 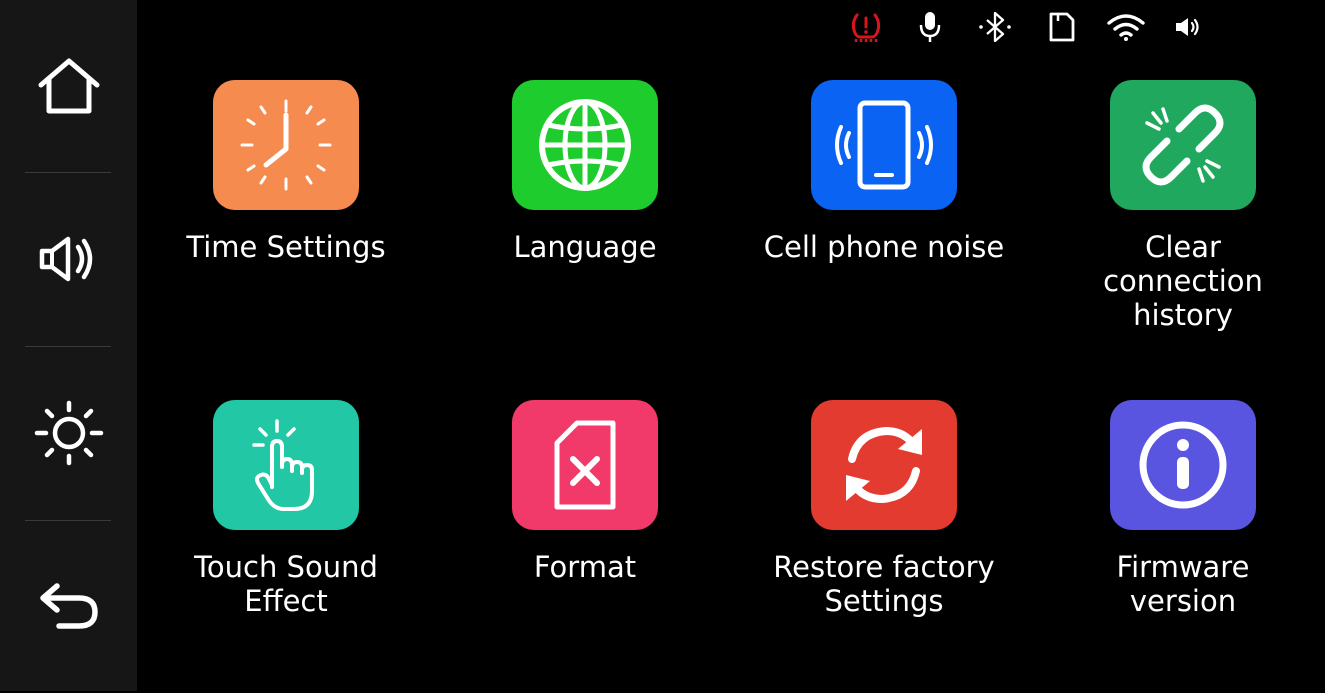 What do you see at coordinates (995, 27) in the screenshot?
I see `bluetooth-icon` at bounding box center [995, 27].